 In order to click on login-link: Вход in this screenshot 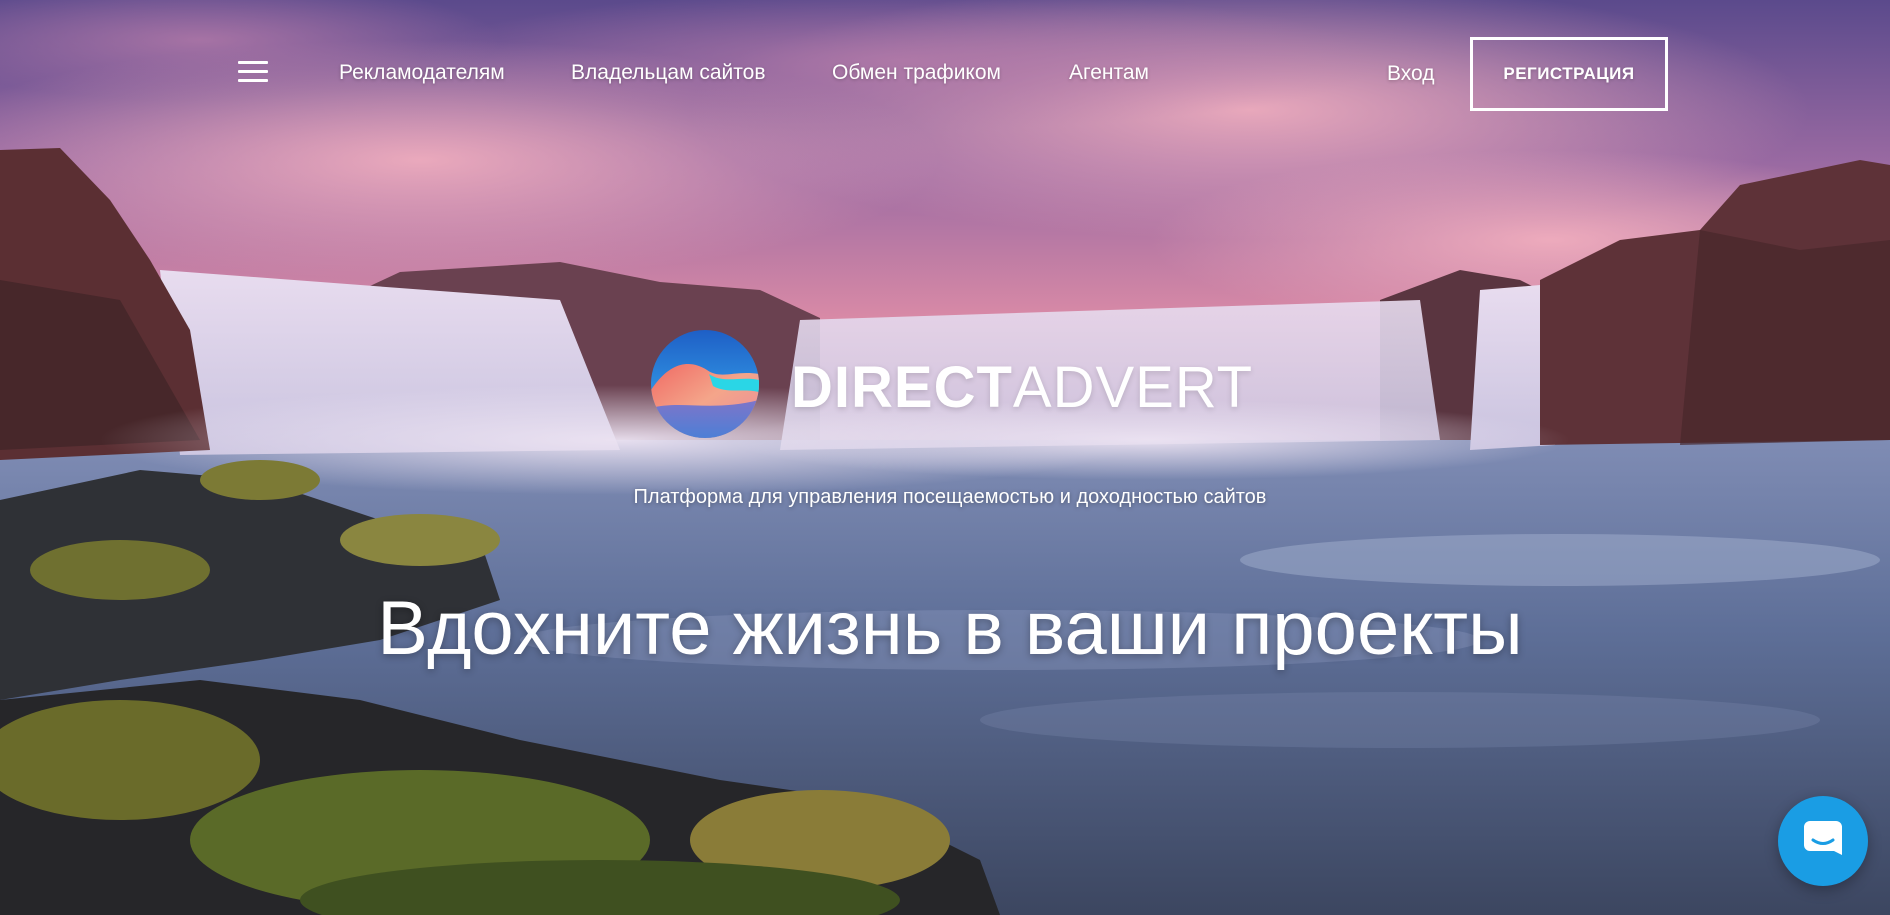, I will do `click(1411, 74)`.